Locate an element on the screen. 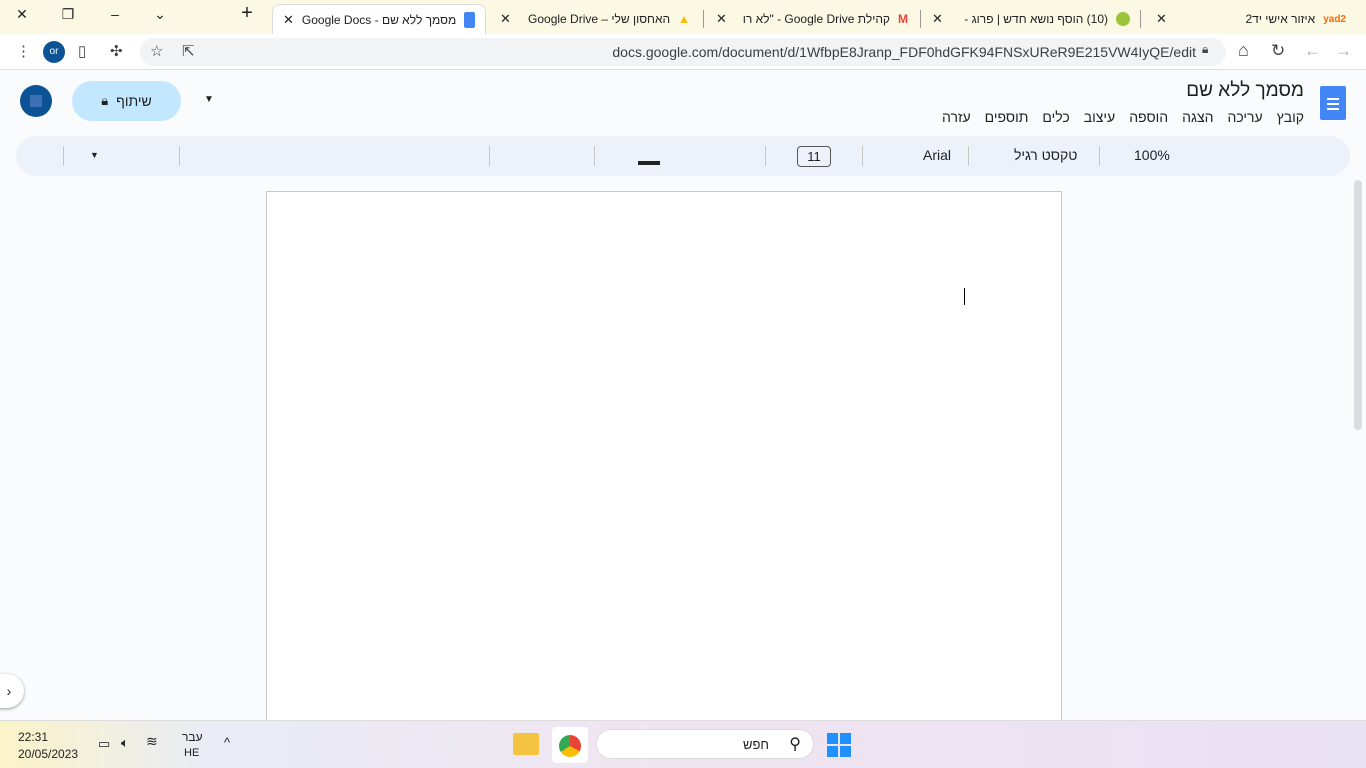  document-title: מסמך ללא שם is located at coordinates (1245, 91).